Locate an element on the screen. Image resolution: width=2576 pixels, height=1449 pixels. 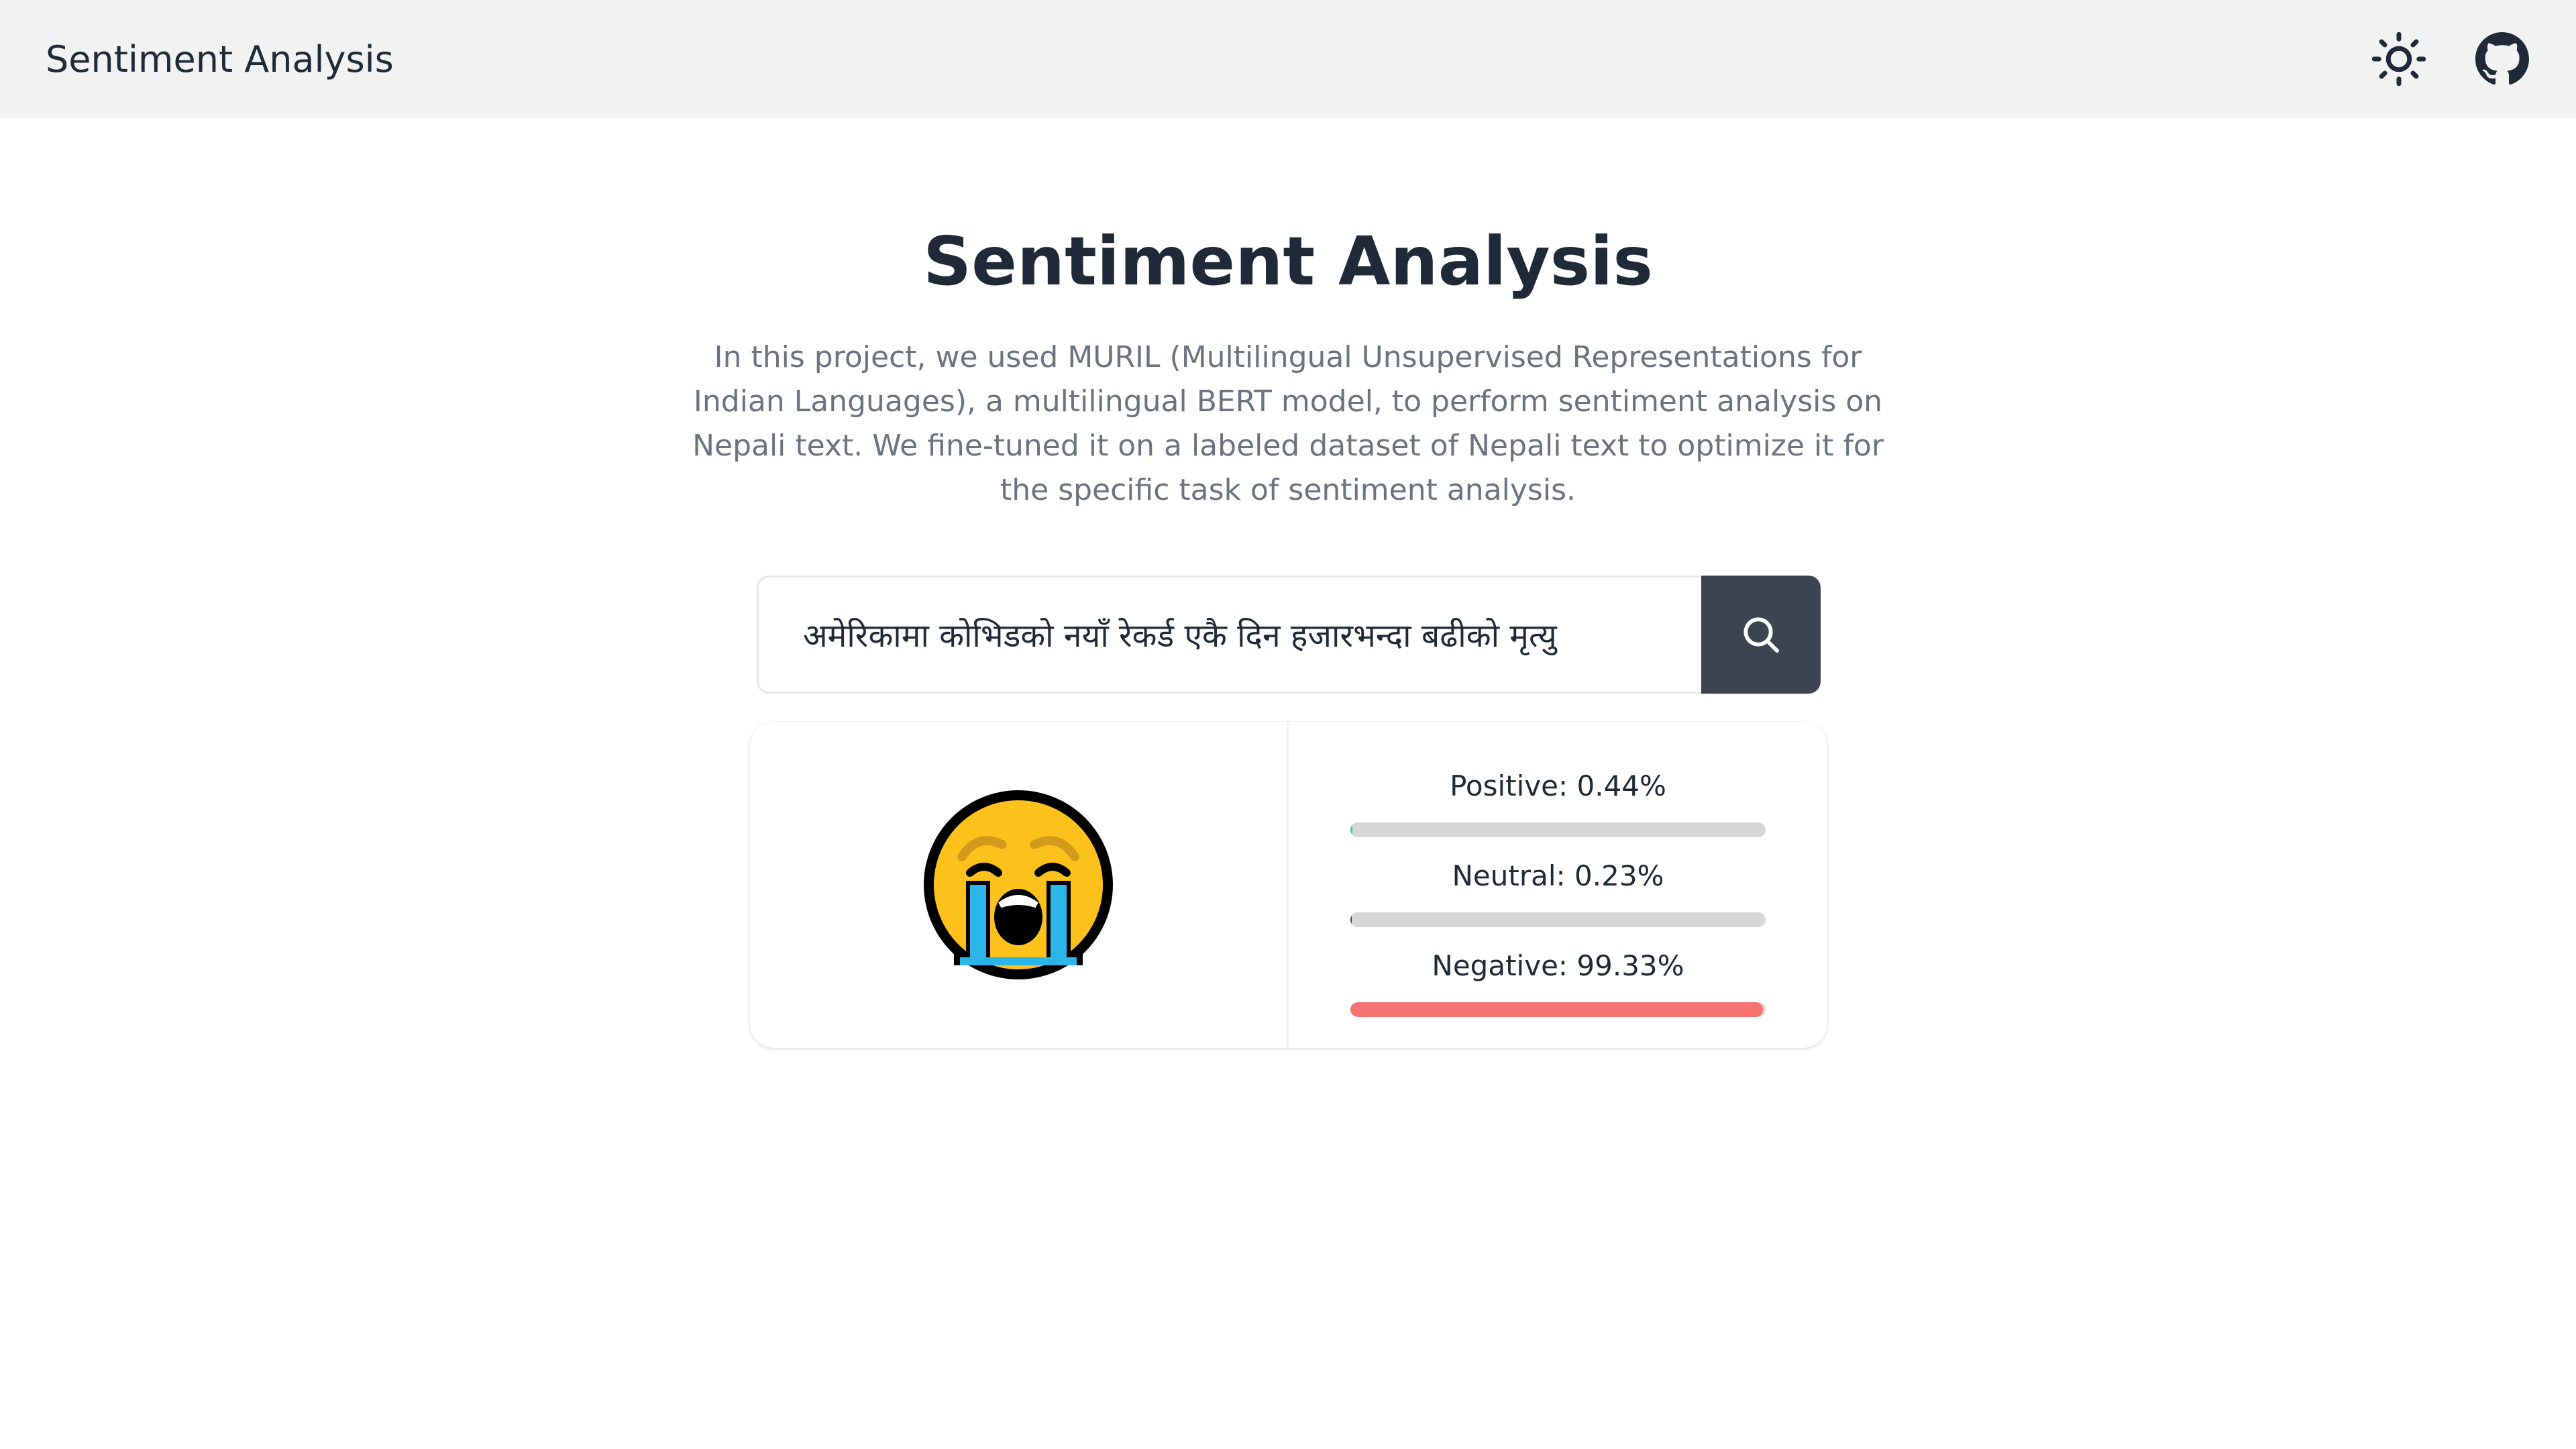
theme-toggle-button is located at coordinates (2399, 59).